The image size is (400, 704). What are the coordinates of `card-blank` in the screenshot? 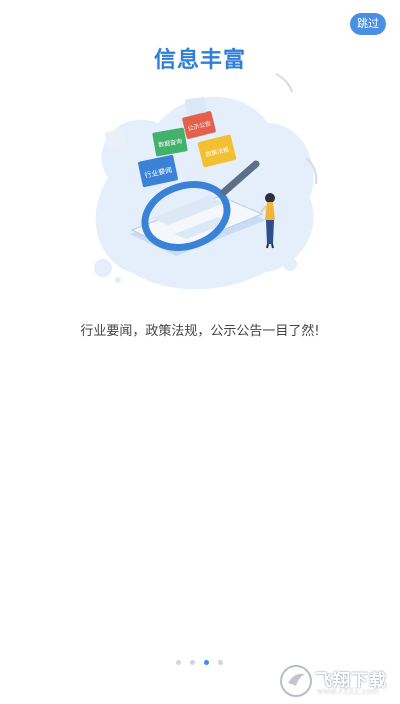 It's located at (196, 106).